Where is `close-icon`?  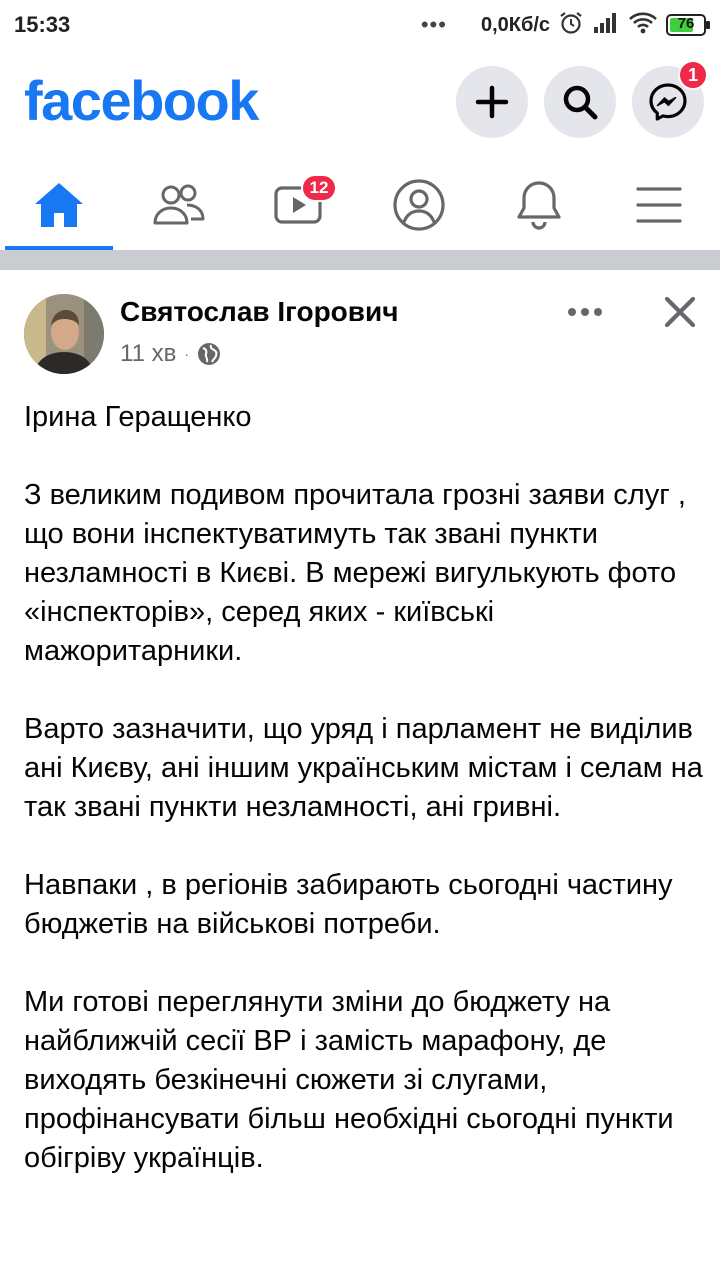 close-icon is located at coordinates (680, 312).